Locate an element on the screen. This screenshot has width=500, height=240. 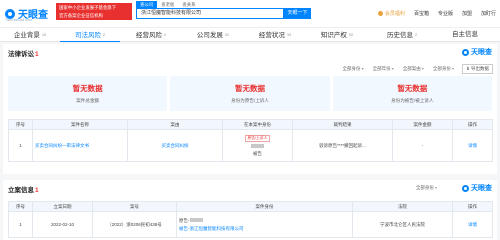
filter-year: 全部年份 is located at coordinates (383, 69).